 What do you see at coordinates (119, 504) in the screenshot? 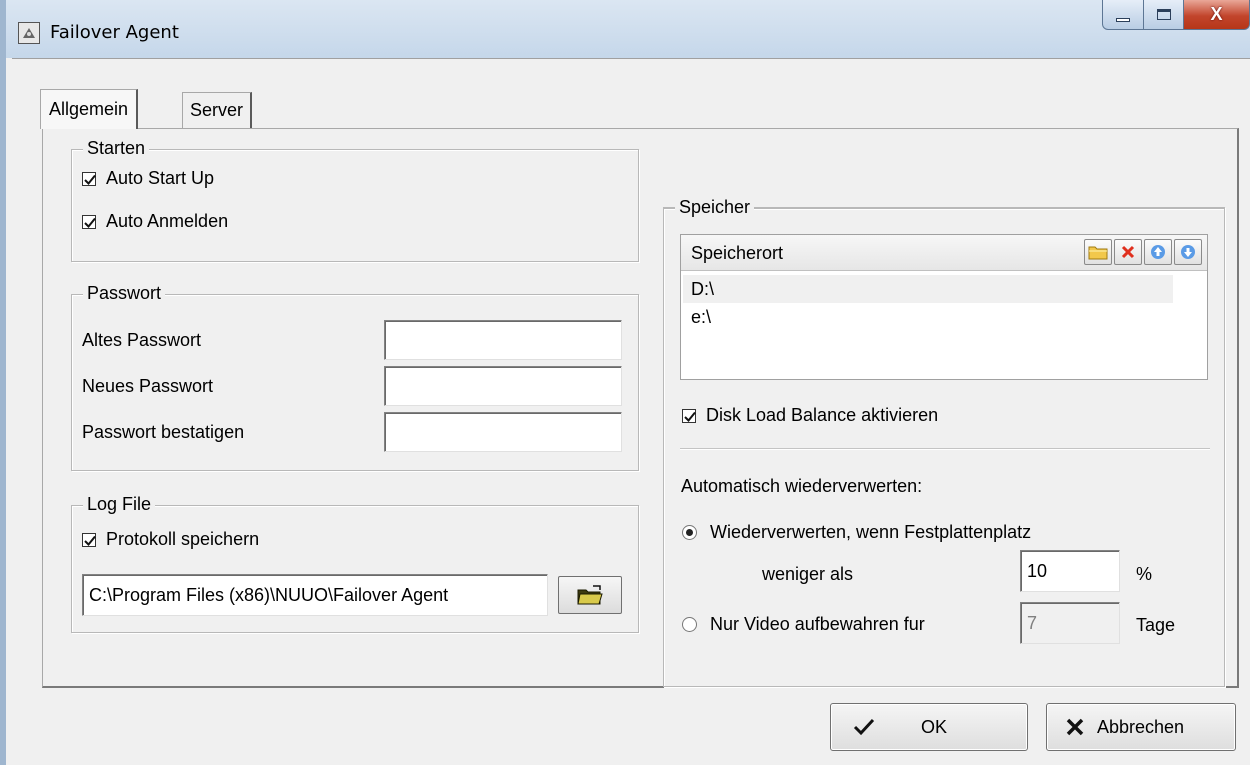
I see `group-legend: Log File` at bounding box center [119, 504].